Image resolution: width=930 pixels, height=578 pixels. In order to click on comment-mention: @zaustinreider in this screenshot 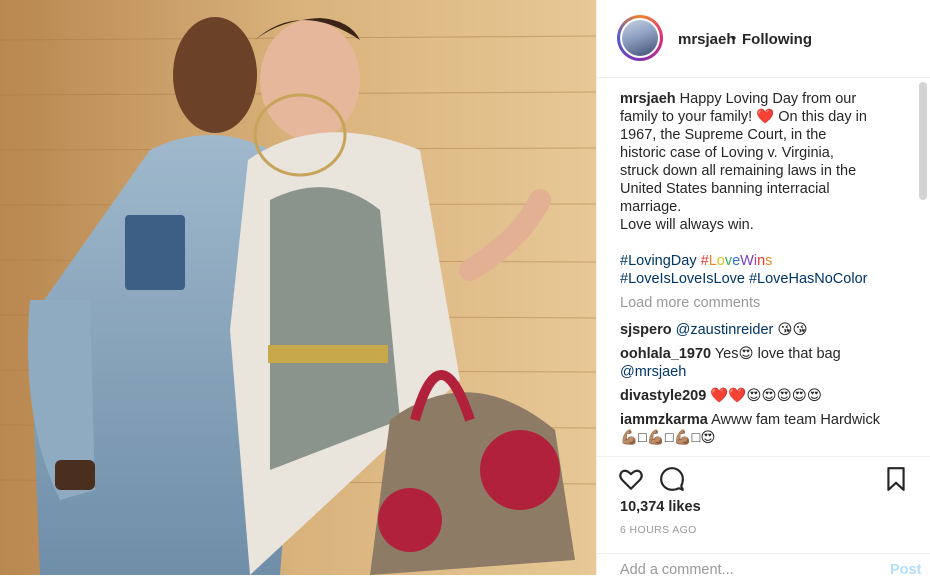, I will do `click(725, 330)`.